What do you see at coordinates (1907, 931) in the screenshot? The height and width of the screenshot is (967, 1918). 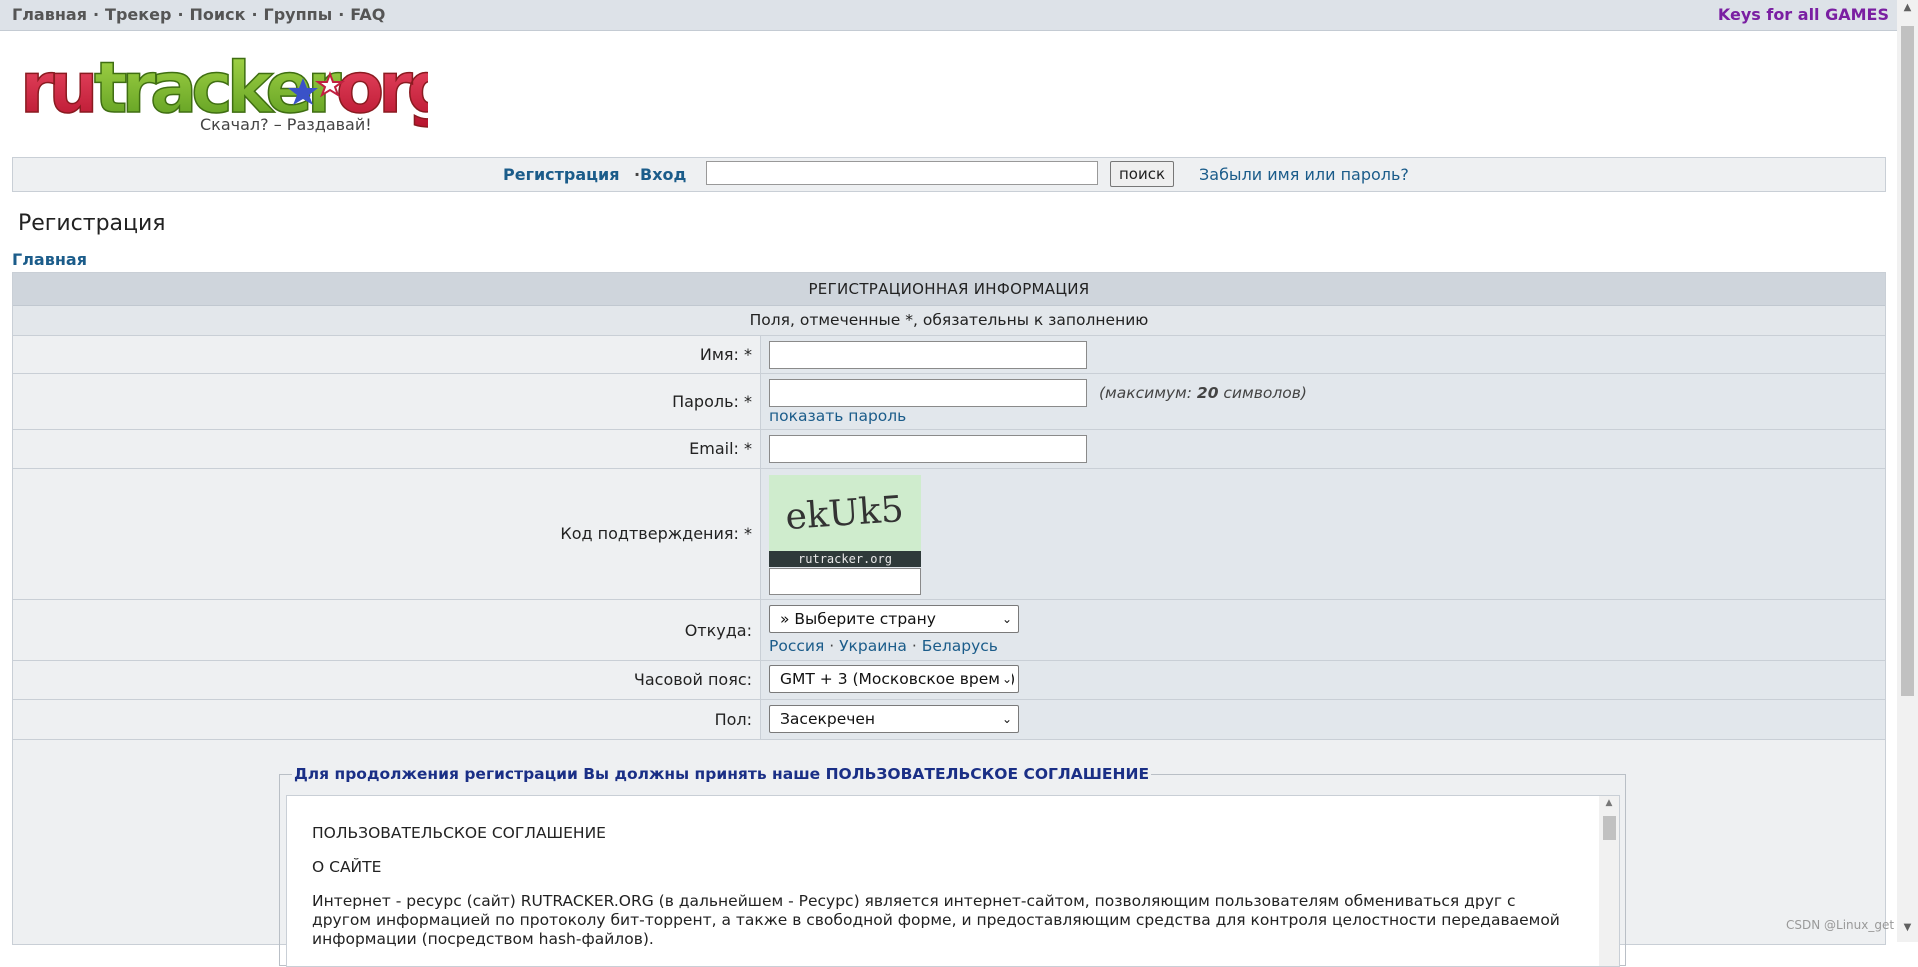 I see `scroll-down-icon: ▼` at bounding box center [1907, 931].